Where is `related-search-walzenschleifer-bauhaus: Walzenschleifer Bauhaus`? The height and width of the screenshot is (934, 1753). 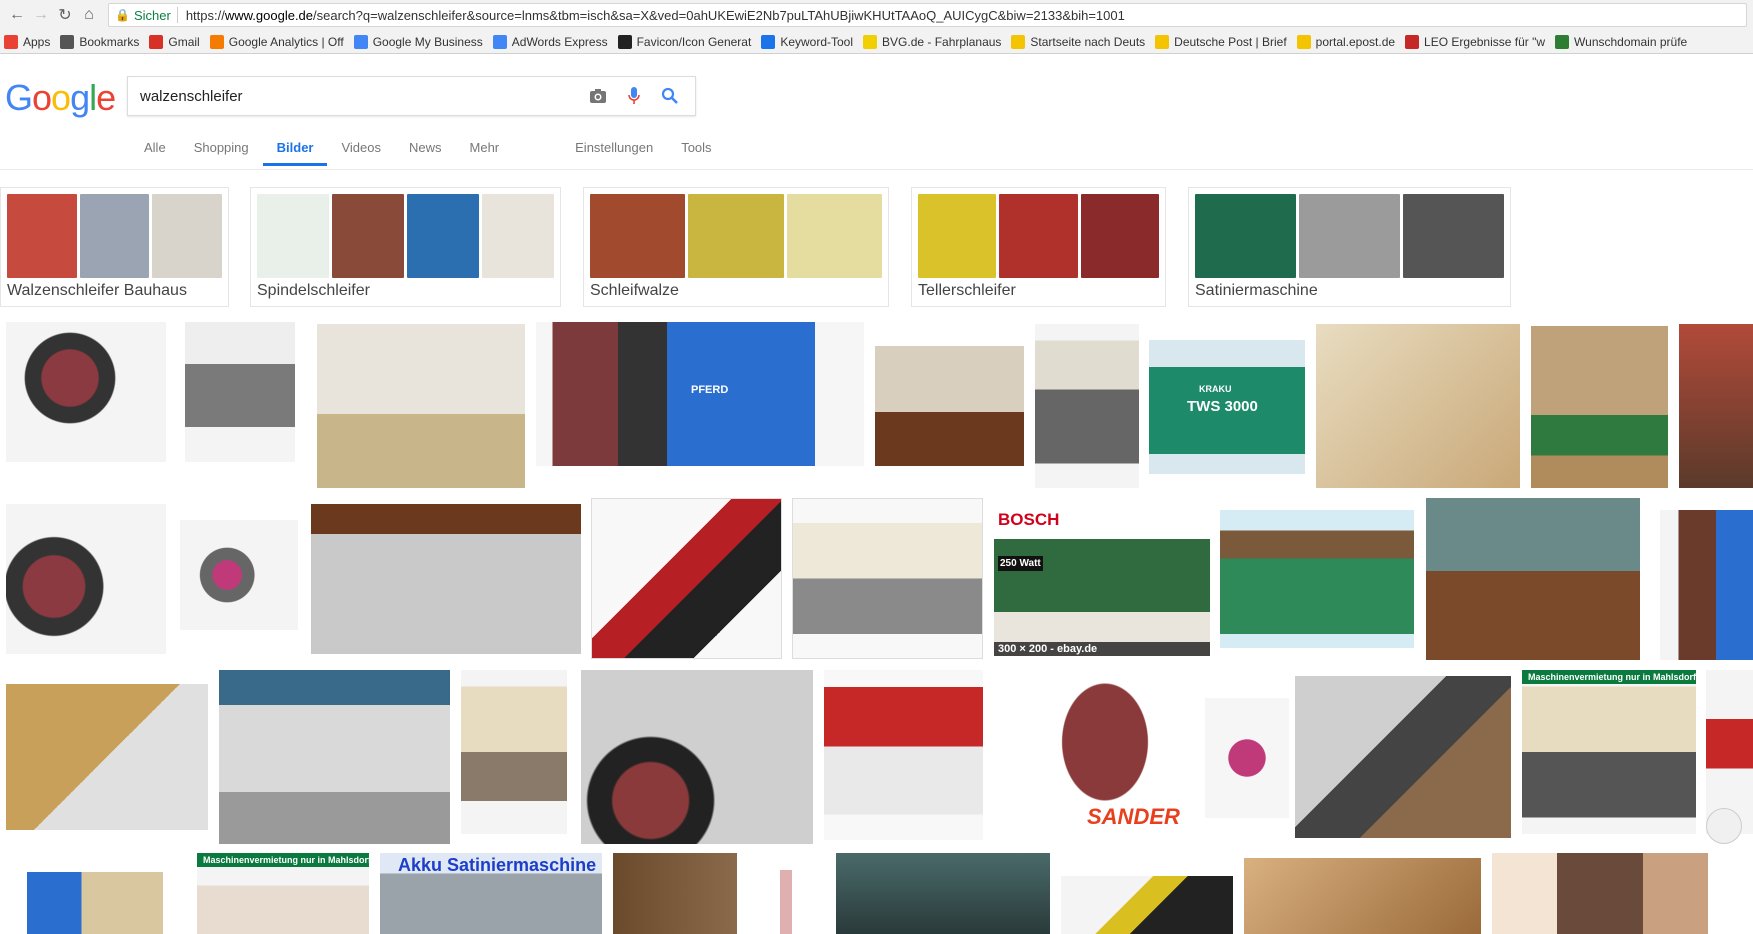
related-search-walzenschleifer-bauhaus: Walzenschleifer Bauhaus is located at coordinates (114, 247).